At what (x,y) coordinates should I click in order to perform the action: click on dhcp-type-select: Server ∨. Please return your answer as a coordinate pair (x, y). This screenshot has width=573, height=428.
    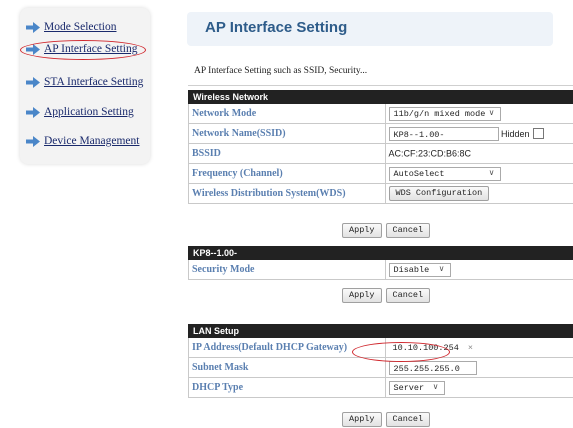
    Looking at the image, I should click on (417, 388).